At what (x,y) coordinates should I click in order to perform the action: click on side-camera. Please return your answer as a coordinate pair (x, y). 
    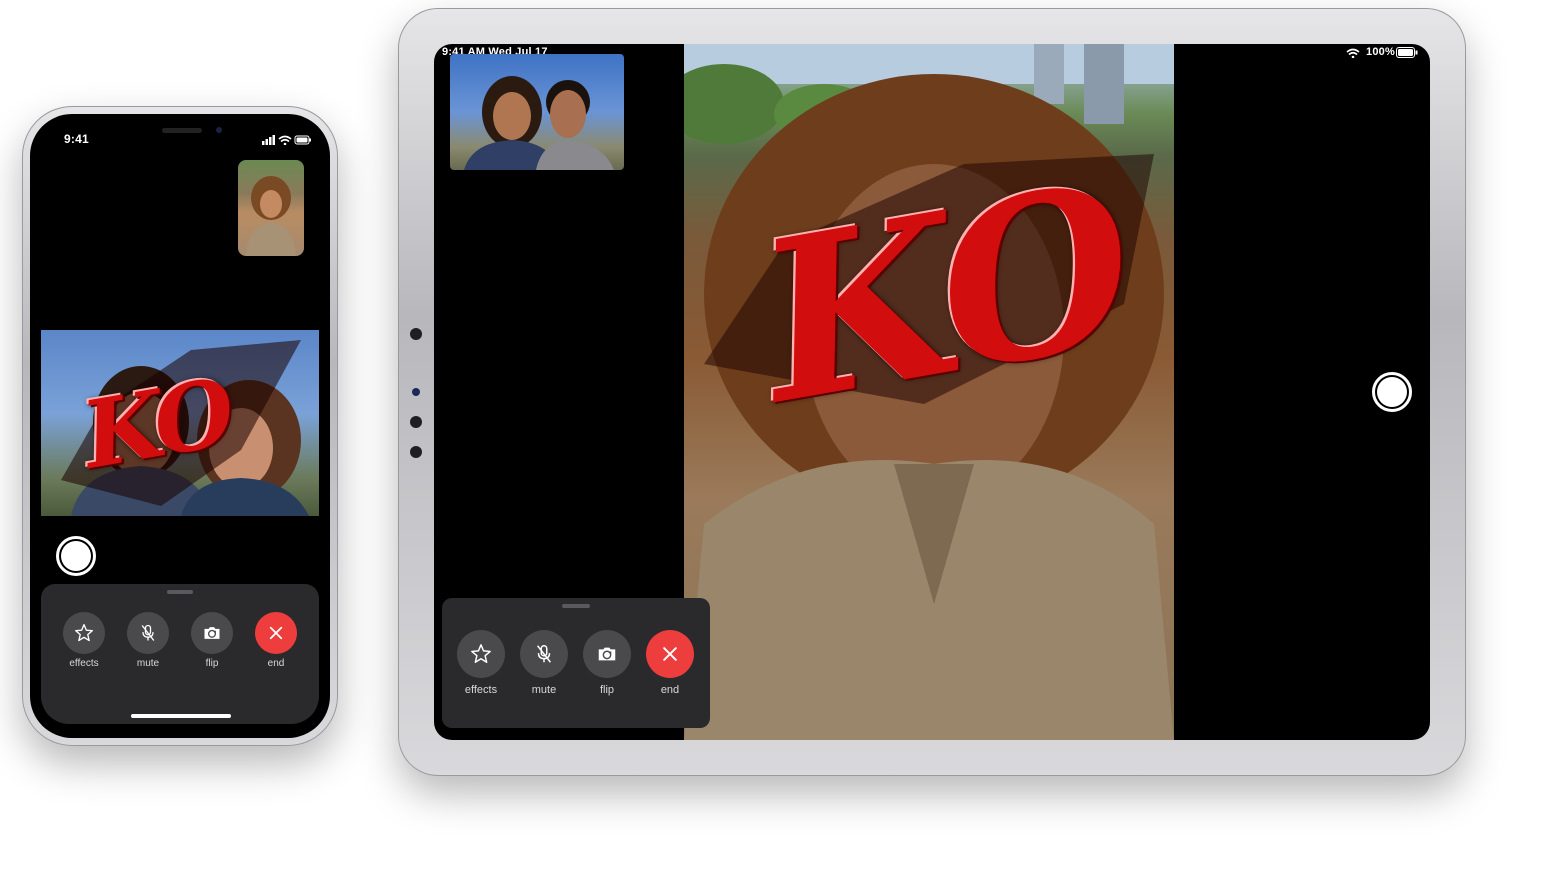
    Looking at the image, I should click on (416, 392).